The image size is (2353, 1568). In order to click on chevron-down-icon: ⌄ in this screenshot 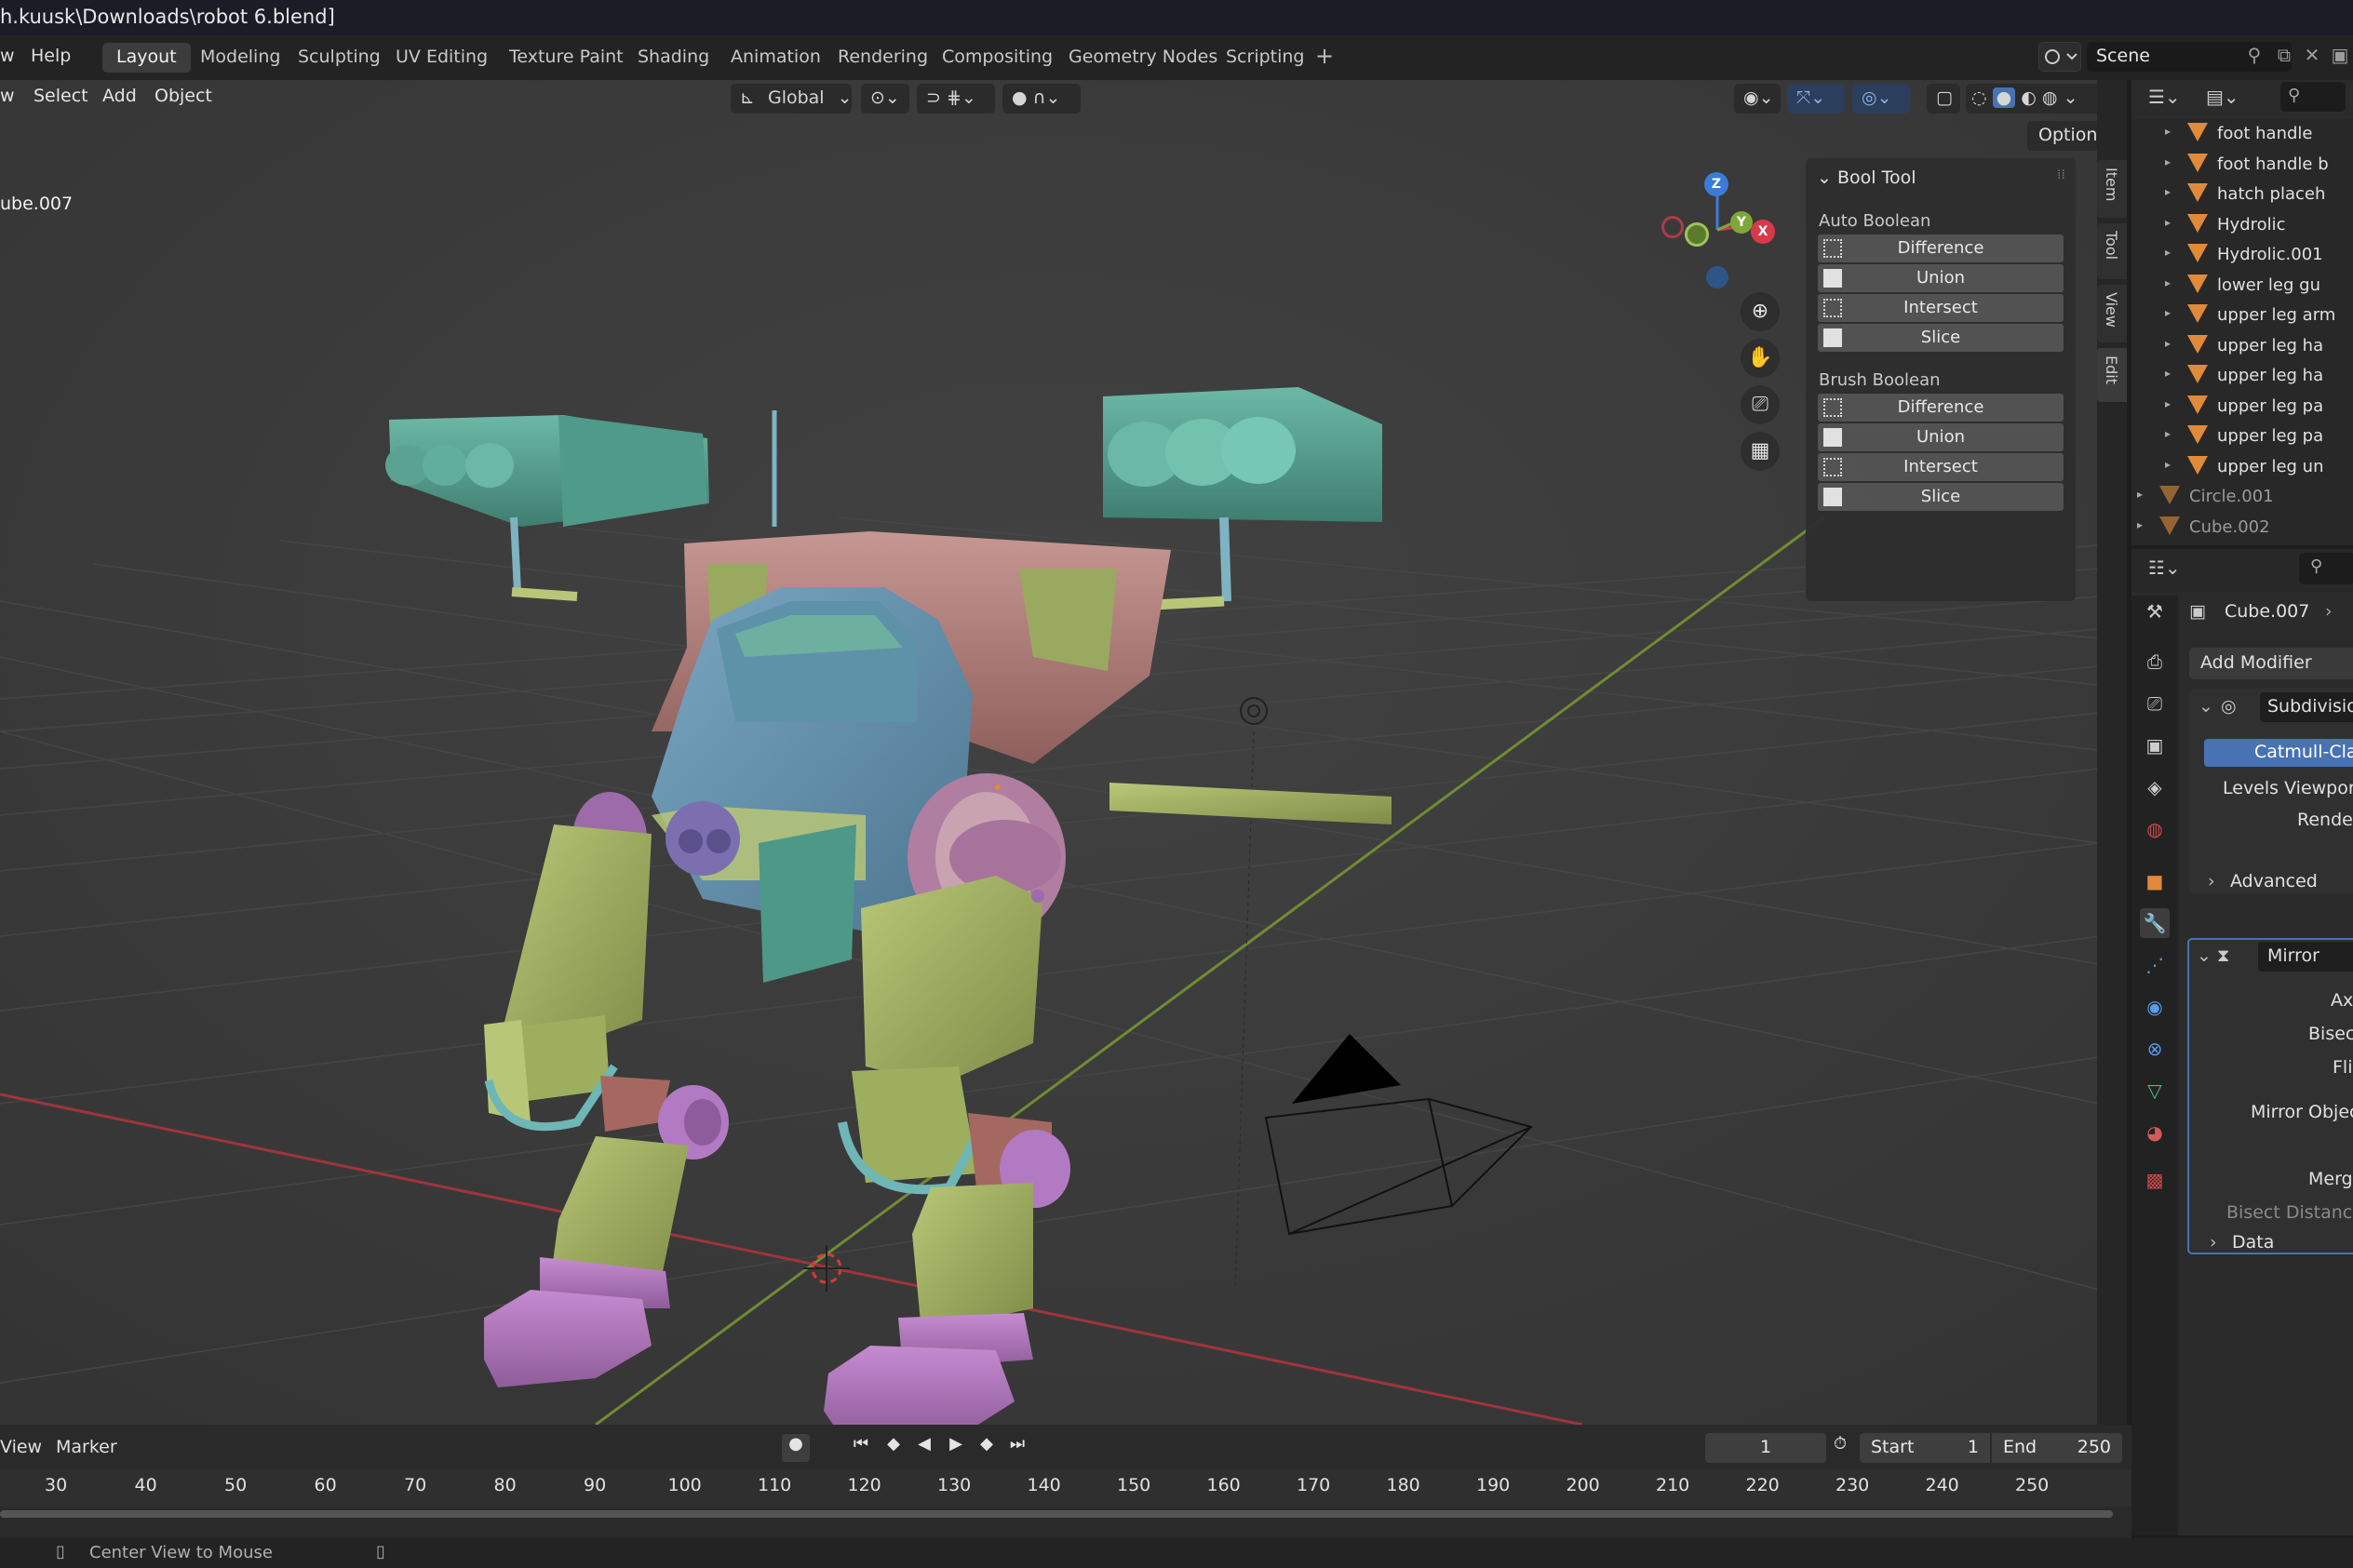, I will do `click(2205, 706)`.